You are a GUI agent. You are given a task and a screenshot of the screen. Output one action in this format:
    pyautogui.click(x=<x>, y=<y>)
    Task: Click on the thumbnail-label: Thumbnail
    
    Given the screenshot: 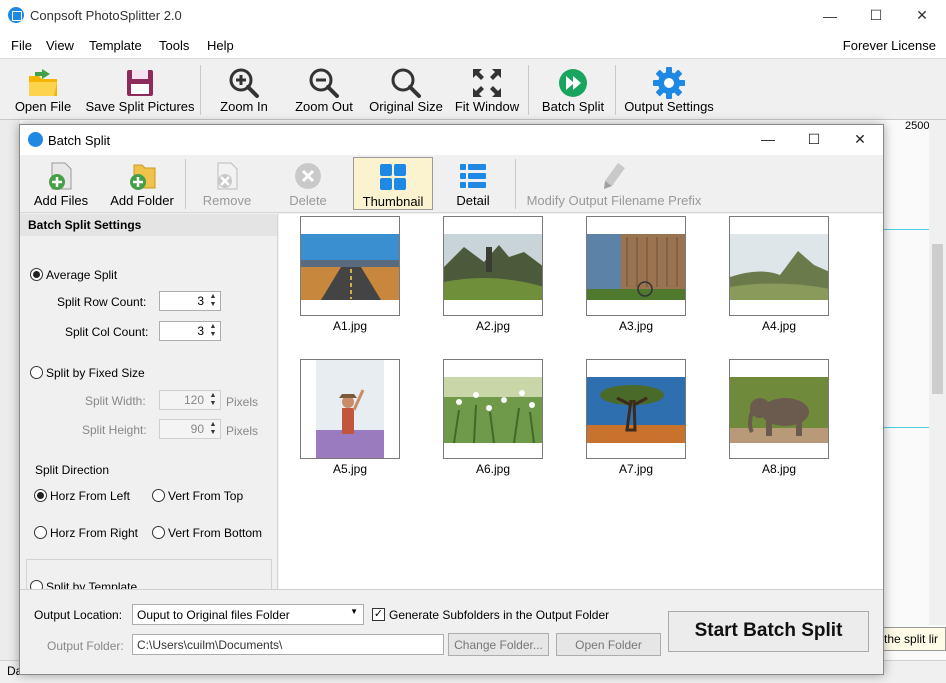 What is the action you would take?
    pyautogui.click(x=393, y=201)
    